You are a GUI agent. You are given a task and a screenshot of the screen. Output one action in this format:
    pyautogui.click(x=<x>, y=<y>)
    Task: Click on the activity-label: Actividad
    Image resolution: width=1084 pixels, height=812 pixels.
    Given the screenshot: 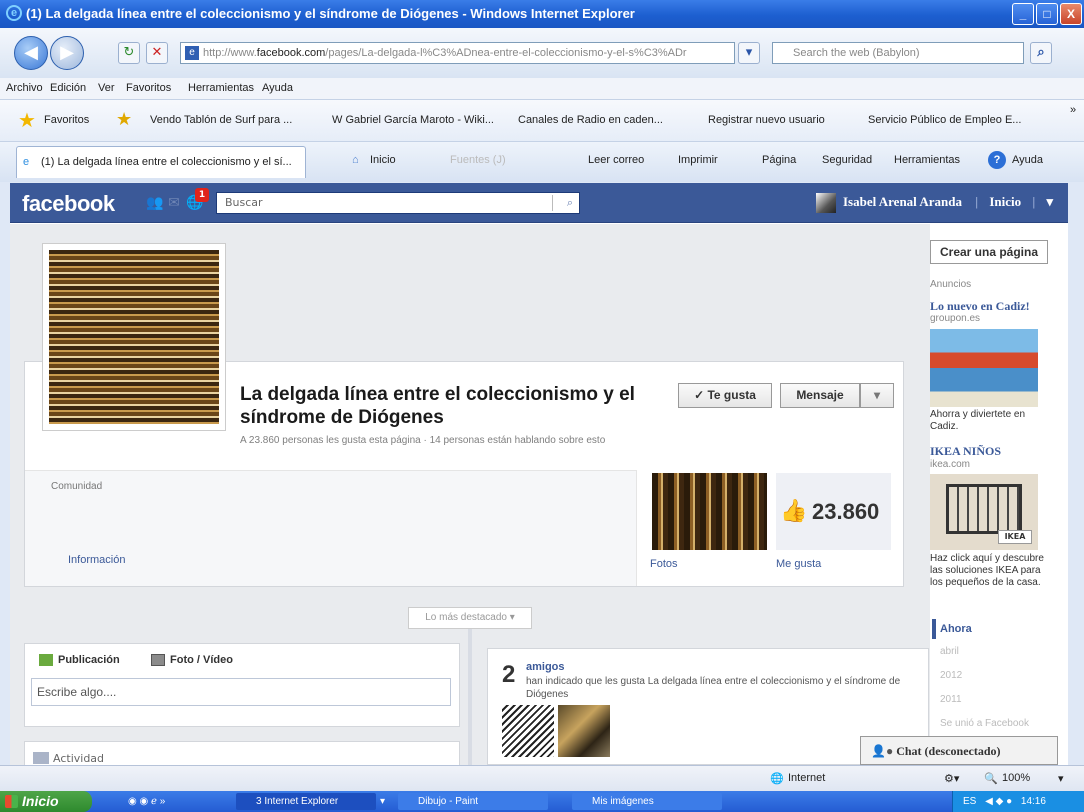 What is the action you would take?
    pyautogui.click(x=79, y=758)
    